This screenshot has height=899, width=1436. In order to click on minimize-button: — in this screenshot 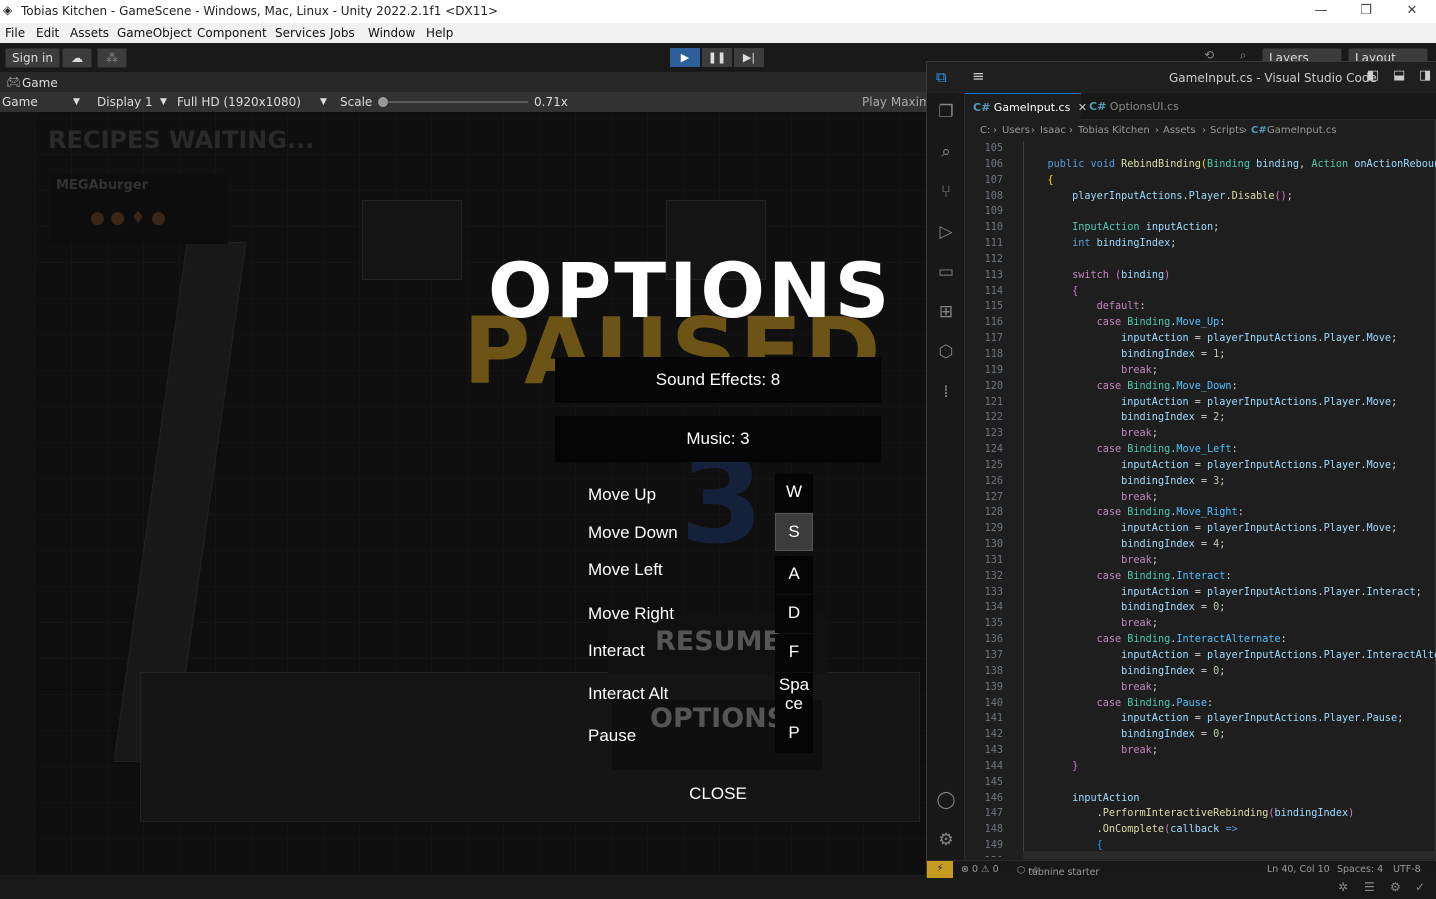, I will do `click(1321, 11)`.